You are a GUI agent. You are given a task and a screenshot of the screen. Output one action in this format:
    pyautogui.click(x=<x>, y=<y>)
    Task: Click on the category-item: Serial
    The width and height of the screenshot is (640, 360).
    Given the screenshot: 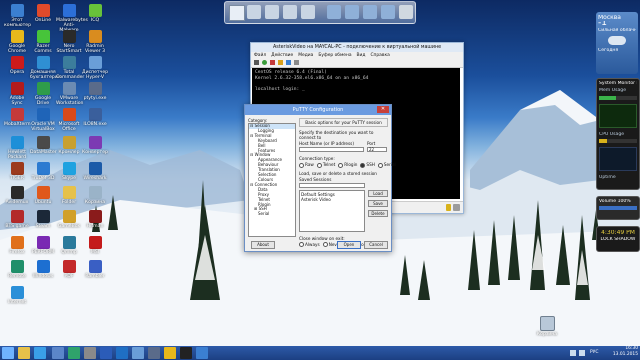 What is the action you would take?
    pyautogui.click(x=272, y=214)
    